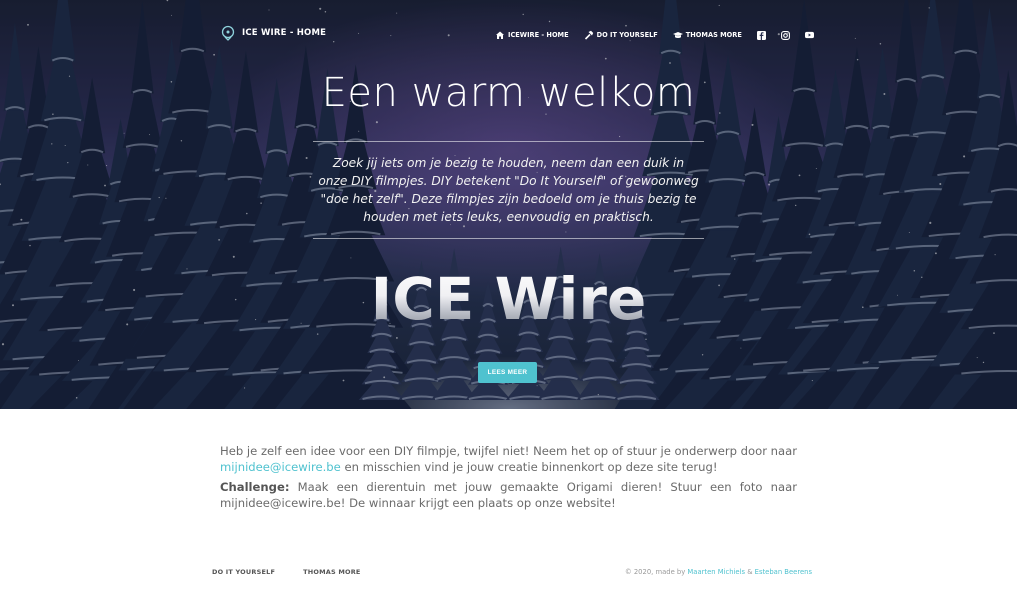 The height and width of the screenshot is (596, 1017). I want to click on author-link-1: Maarten Michiels, so click(716, 572).